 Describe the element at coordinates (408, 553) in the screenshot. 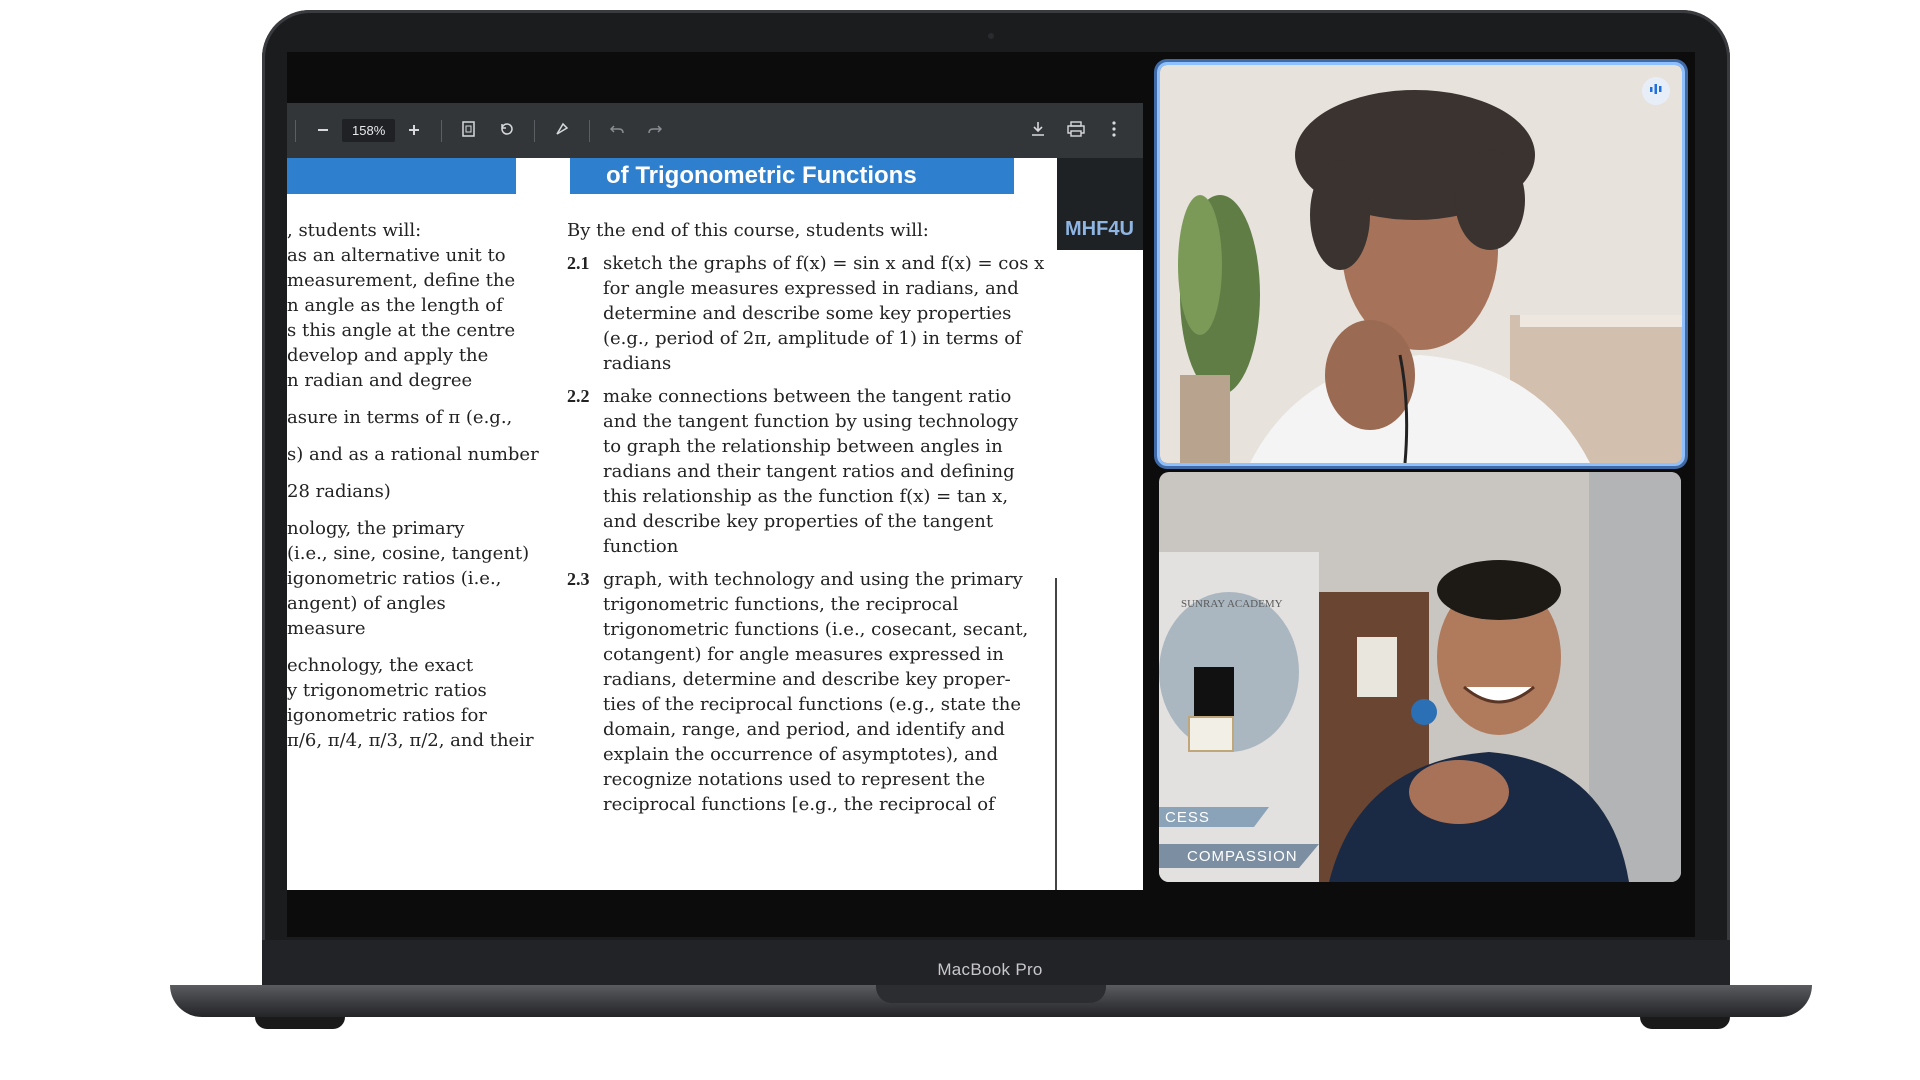

I see `left-column-line: (i.e., sine, cosine, tangent)` at that location.